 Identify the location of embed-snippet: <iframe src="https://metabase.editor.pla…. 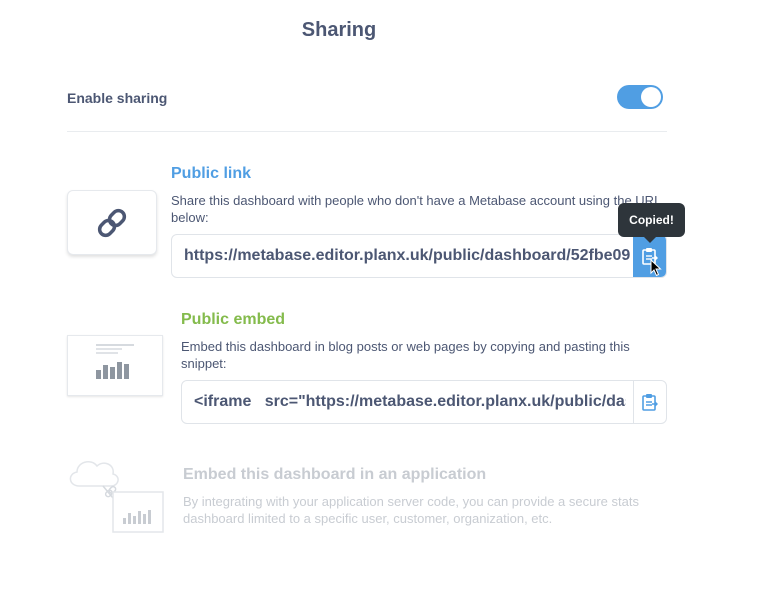
(410, 402).